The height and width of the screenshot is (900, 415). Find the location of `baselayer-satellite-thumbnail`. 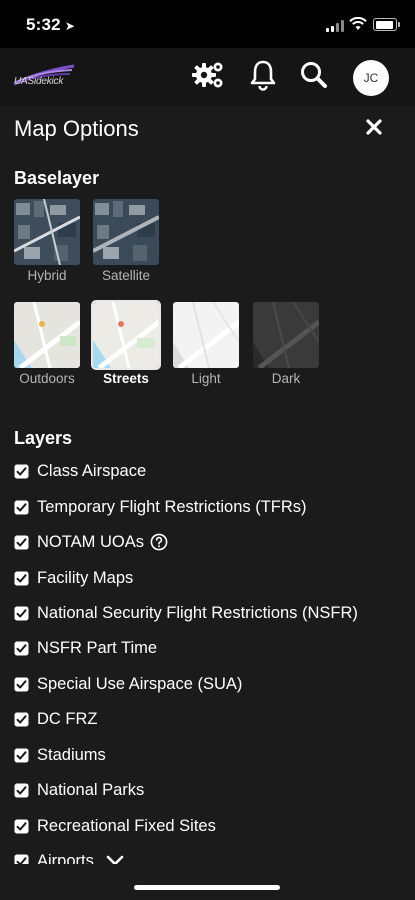

baselayer-satellite-thumbnail is located at coordinates (126, 232).